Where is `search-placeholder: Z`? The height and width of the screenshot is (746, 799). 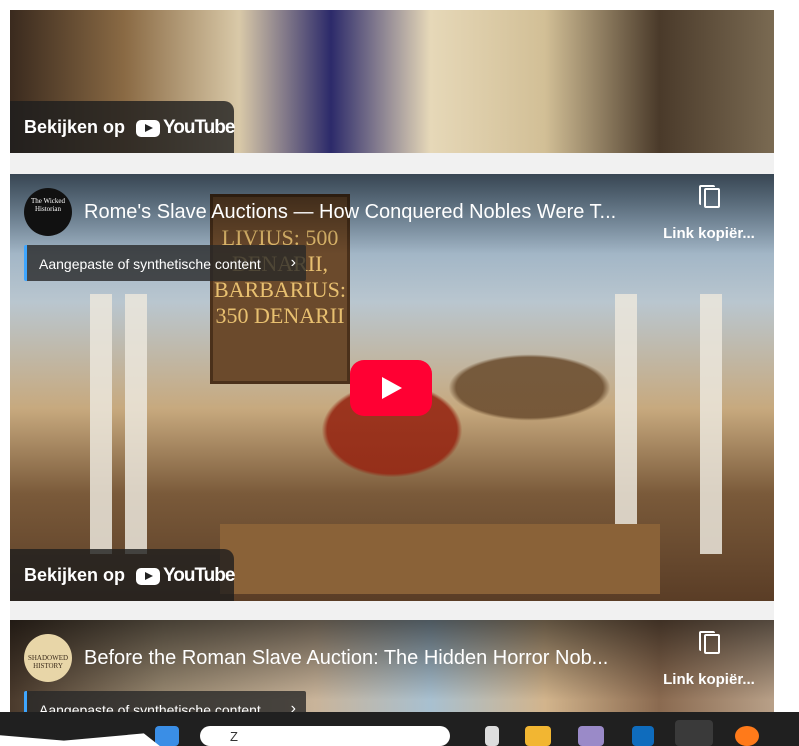 search-placeholder: Z is located at coordinates (234, 736).